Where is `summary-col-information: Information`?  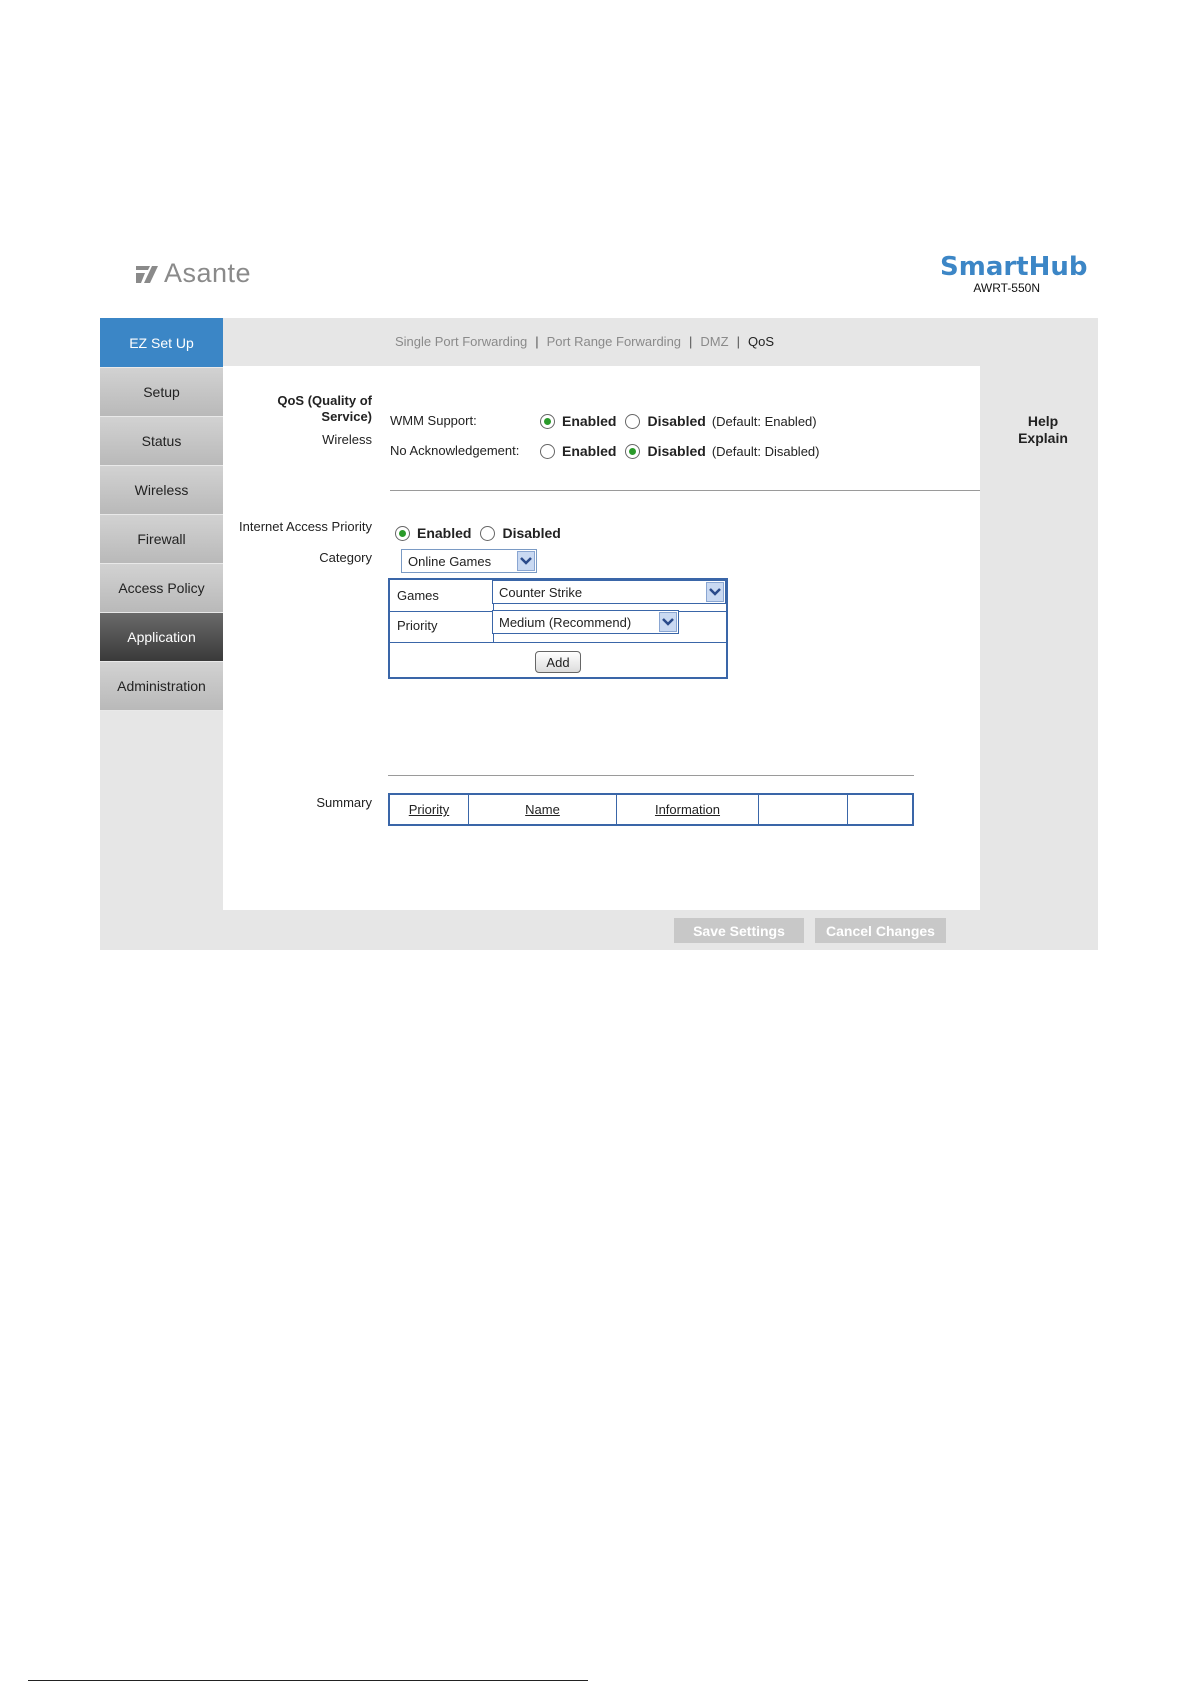
summary-col-information: Information is located at coordinates (687, 809).